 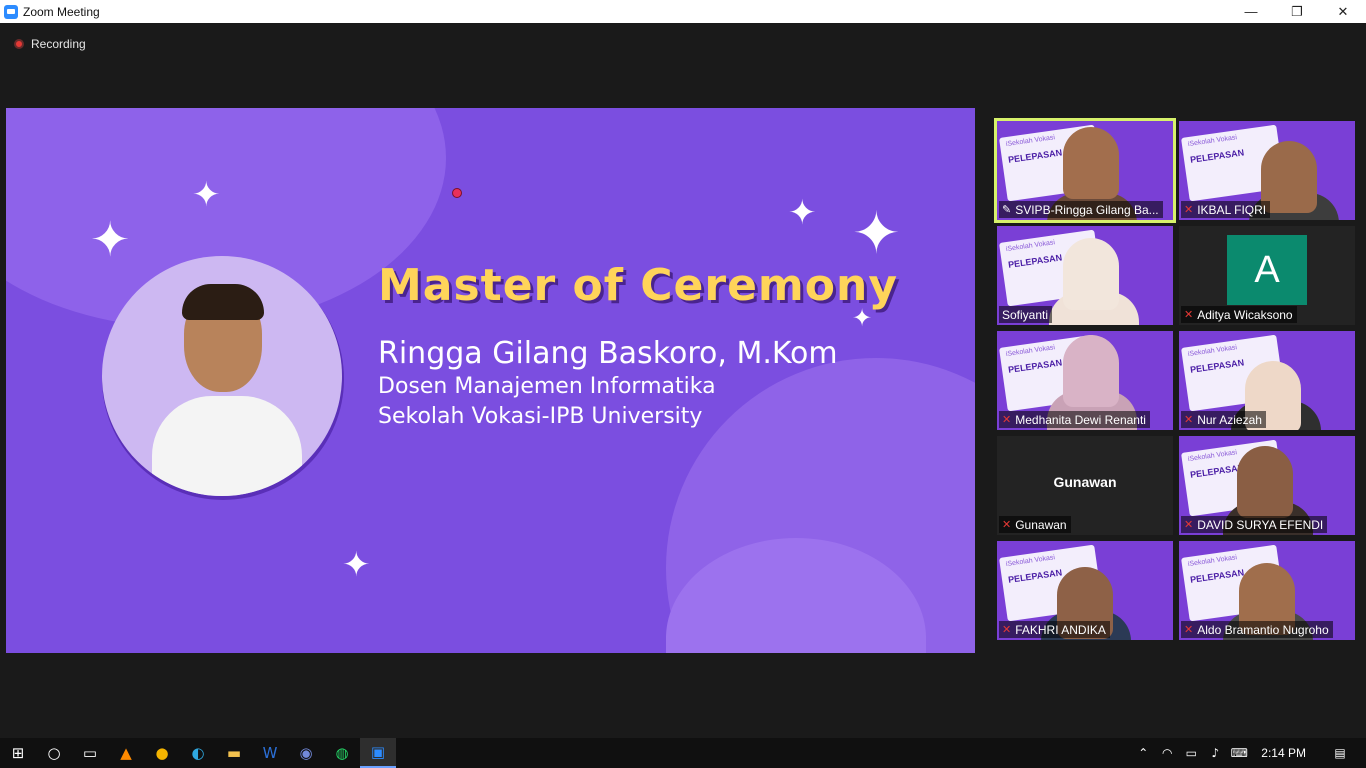 I want to click on zoom-icon: ▣, so click(x=378, y=753).